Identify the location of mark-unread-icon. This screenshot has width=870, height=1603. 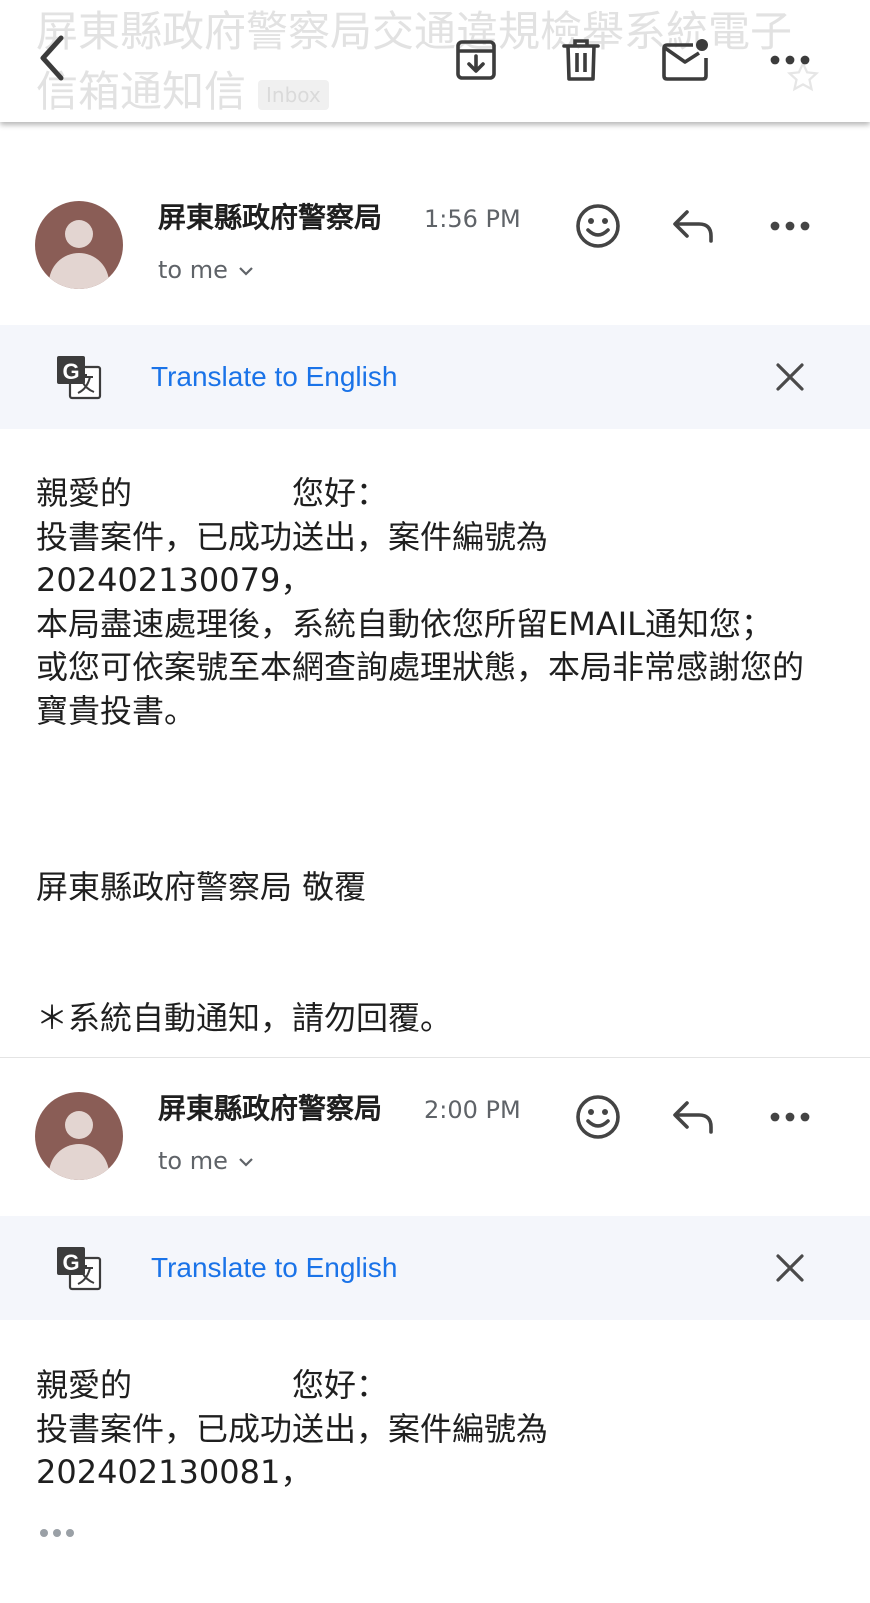
(685, 60).